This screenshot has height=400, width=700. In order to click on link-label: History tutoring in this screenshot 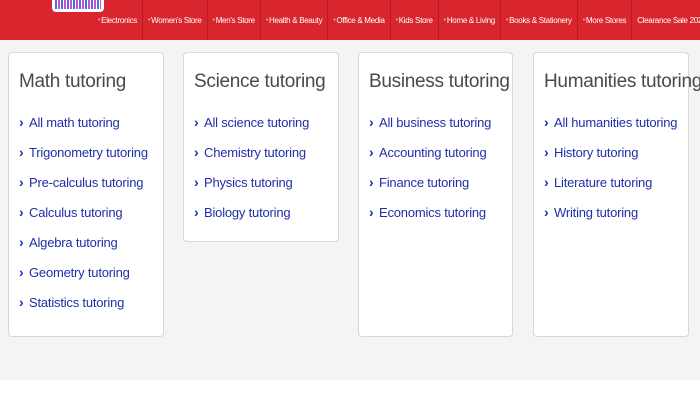, I will do `click(596, 152)`.